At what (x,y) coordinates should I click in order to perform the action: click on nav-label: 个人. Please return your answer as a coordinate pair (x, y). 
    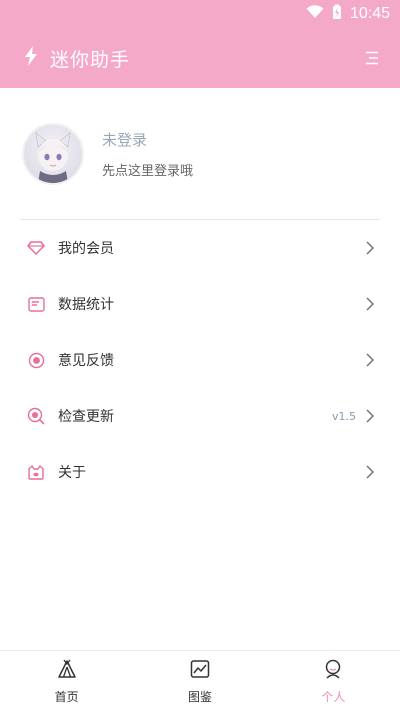
    Looking at the image, I should click on (333, 696).